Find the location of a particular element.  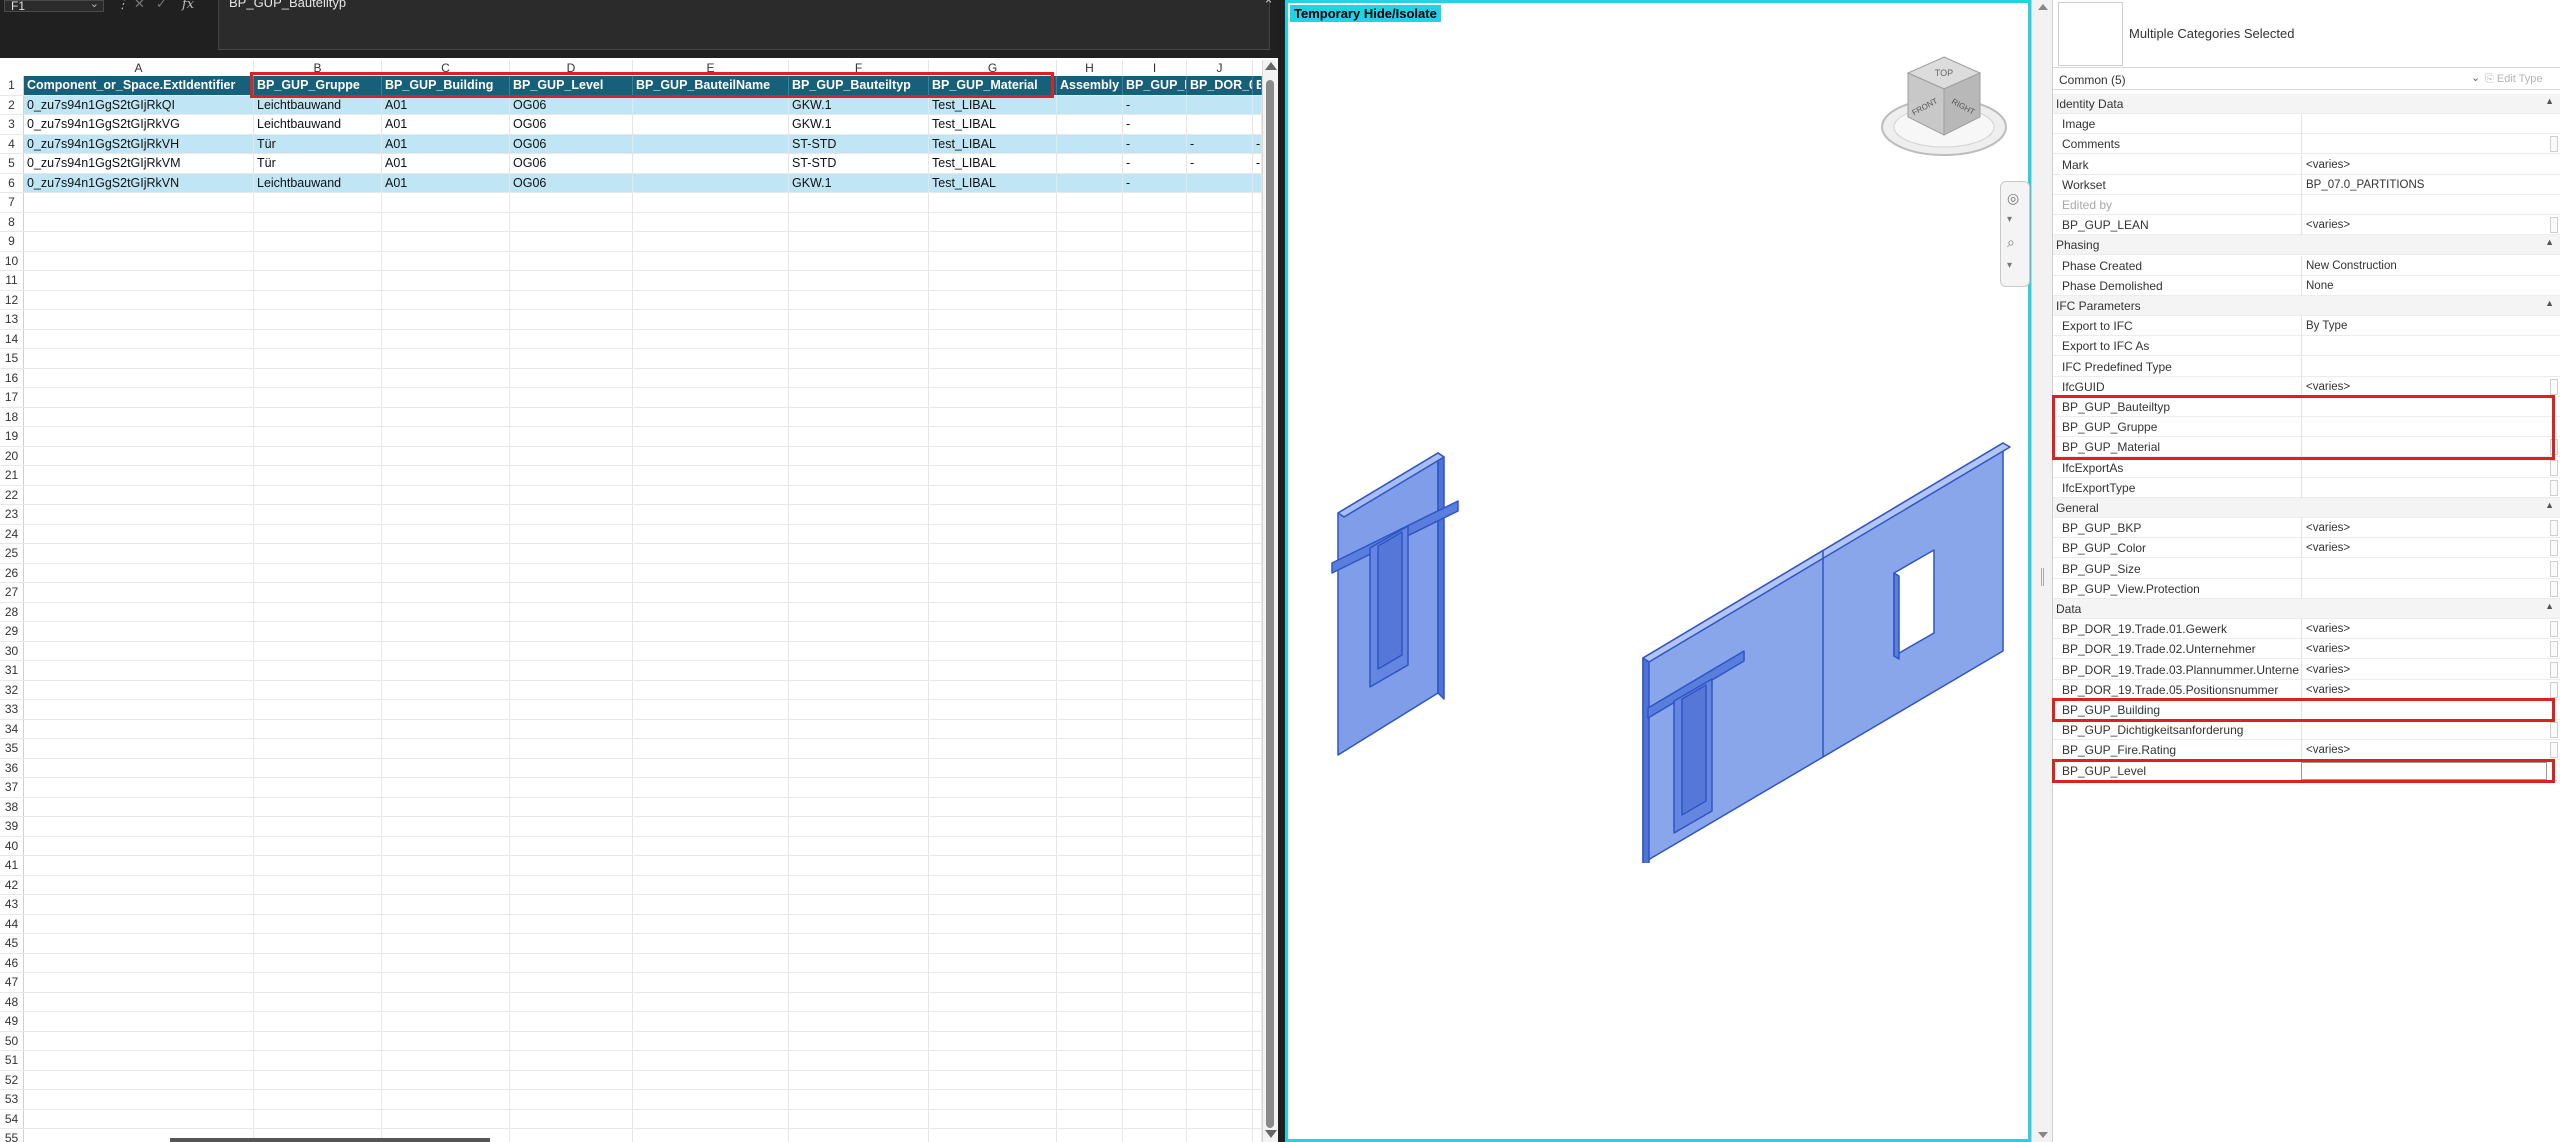

property-row: BP_GUP_Color <varies> is located at coordinates (2306, 548).